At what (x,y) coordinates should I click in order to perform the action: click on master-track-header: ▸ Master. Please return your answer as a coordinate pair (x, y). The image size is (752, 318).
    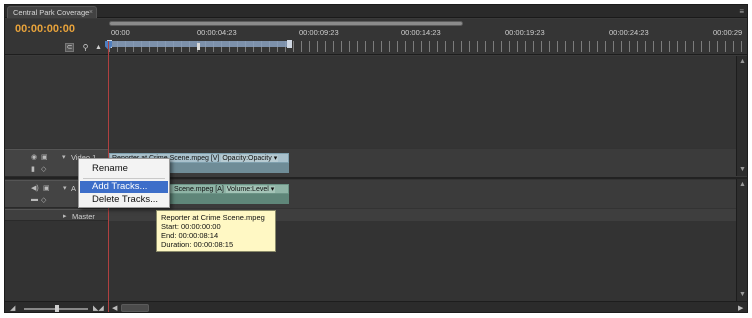
    Looking at the image, I should click on (56, 215).